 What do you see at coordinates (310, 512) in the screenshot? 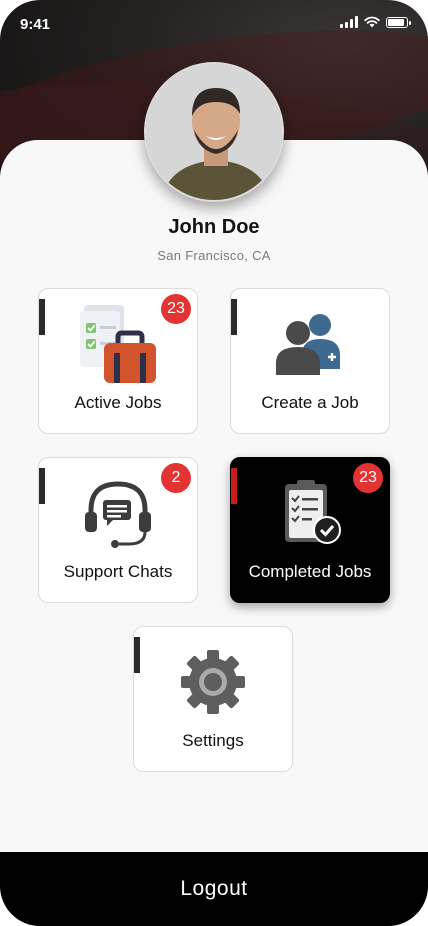
I see `checklist-clipboard-icon` at bounding box center [310, 512].